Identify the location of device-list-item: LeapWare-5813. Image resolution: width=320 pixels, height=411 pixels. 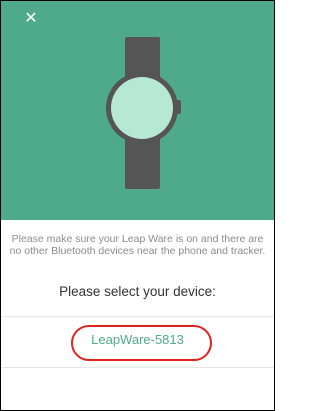
(137, 342).